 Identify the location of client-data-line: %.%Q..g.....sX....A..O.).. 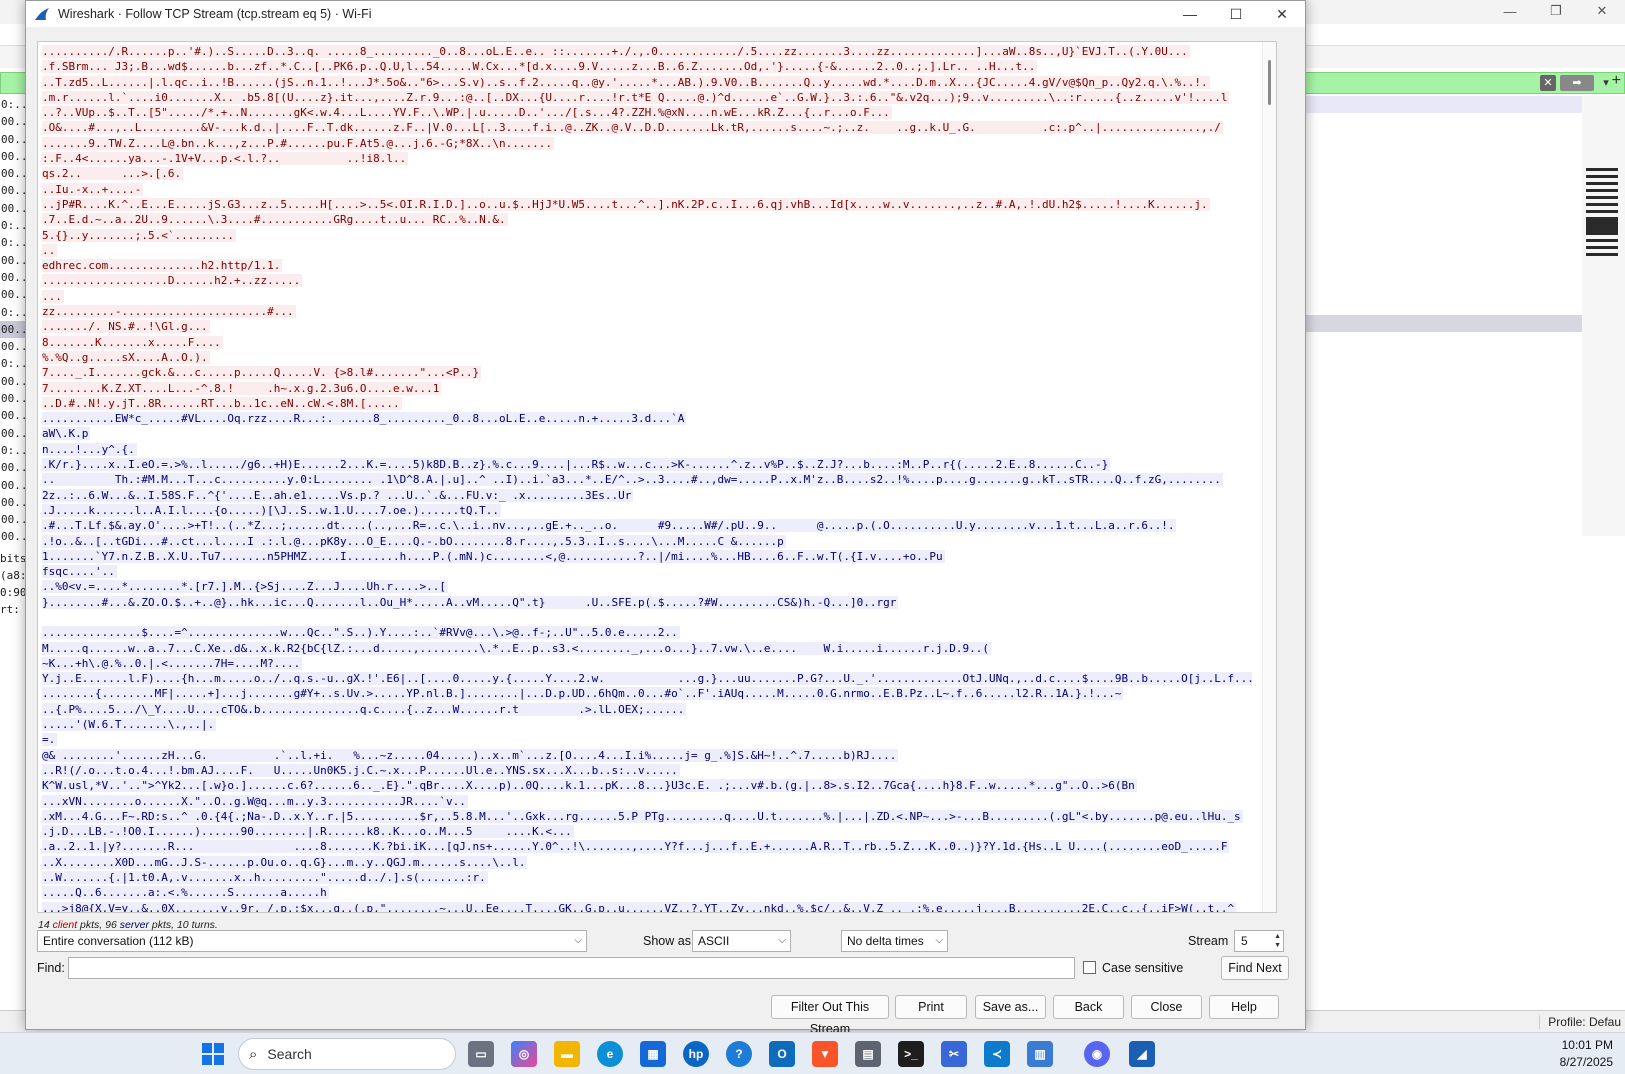
(647, 357).